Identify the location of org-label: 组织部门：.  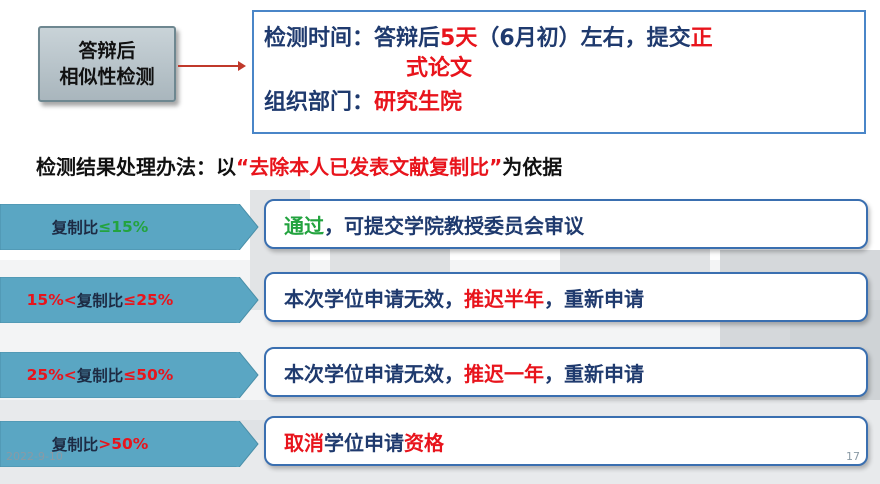
(319, 102).